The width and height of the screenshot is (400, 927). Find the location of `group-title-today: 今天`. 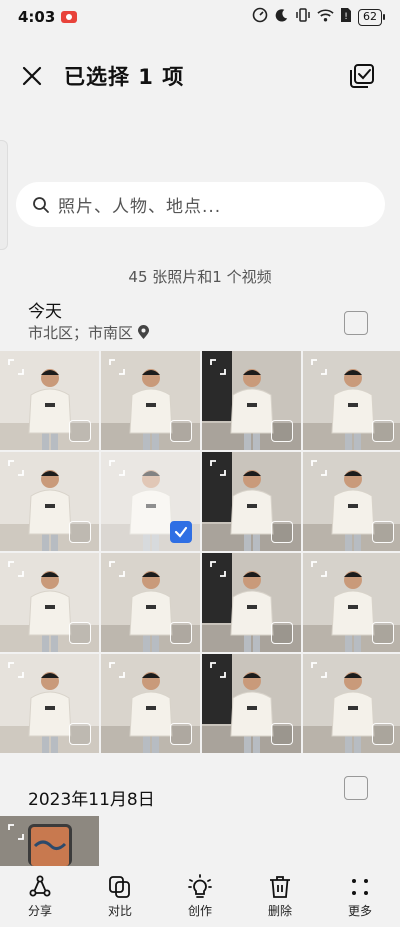

group-title-today: 今天 is located at coordinates (45, 312).